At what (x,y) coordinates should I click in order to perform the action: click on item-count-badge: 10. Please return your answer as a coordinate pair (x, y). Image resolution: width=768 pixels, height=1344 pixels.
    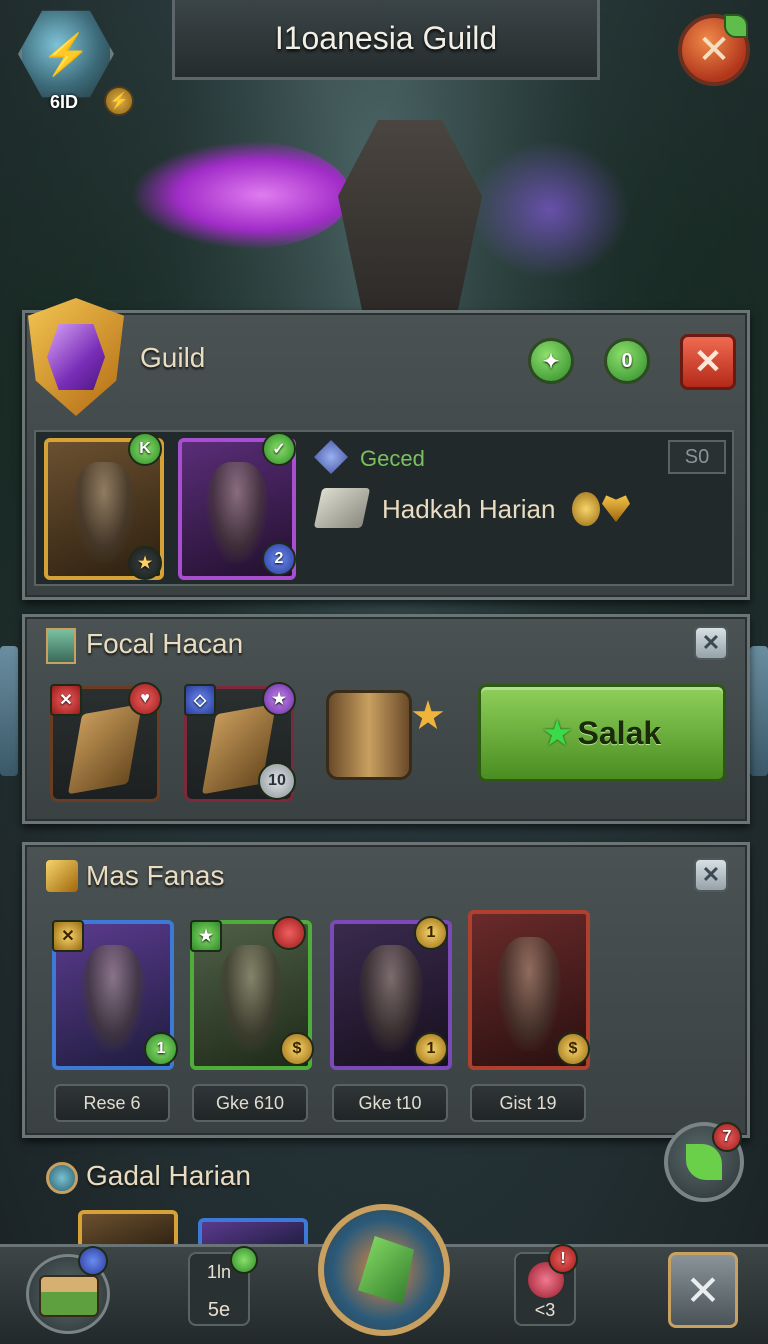
    Looking at the image, I should click on (277, 781).